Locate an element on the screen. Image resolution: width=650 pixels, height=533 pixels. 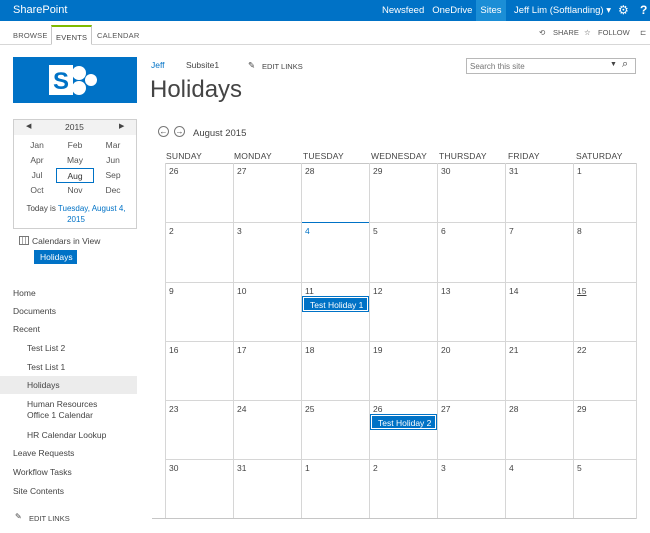
suite-link-newsfeed: Newsfeed is located at coordinates (403, 10).